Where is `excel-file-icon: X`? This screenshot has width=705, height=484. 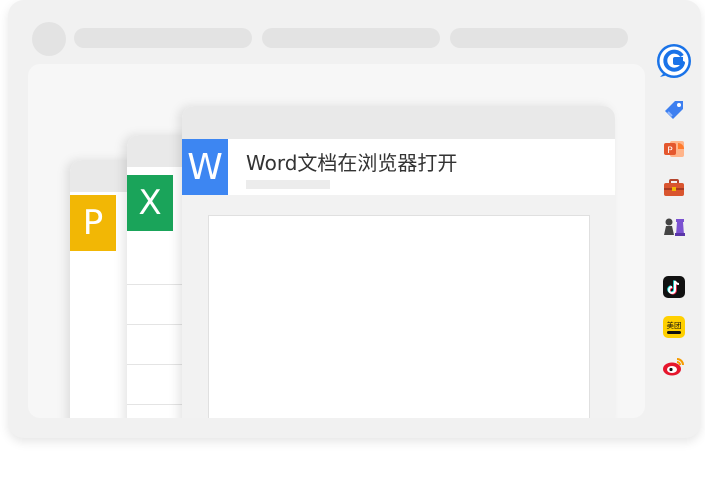
excel-file-icon: X is located at coordinates (150, 203).